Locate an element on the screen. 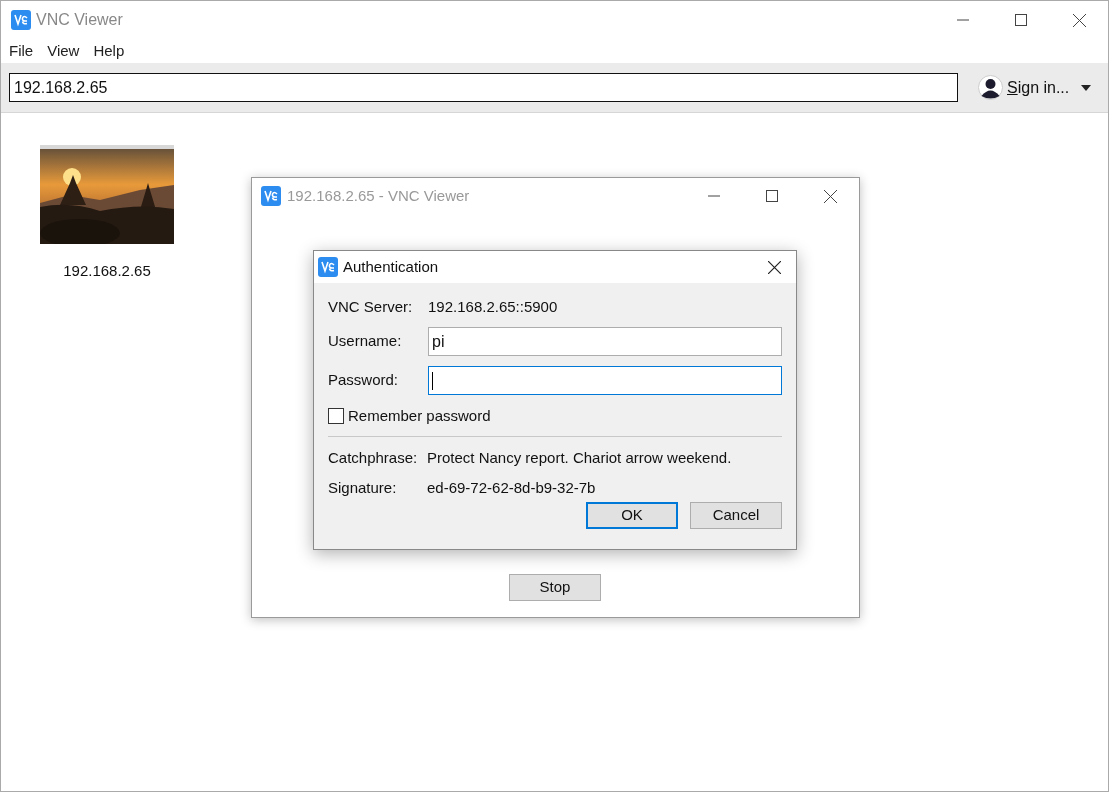 The height and width of the screenshot is (792, 1109). menu-item: File is located at coordinates (21, 51).